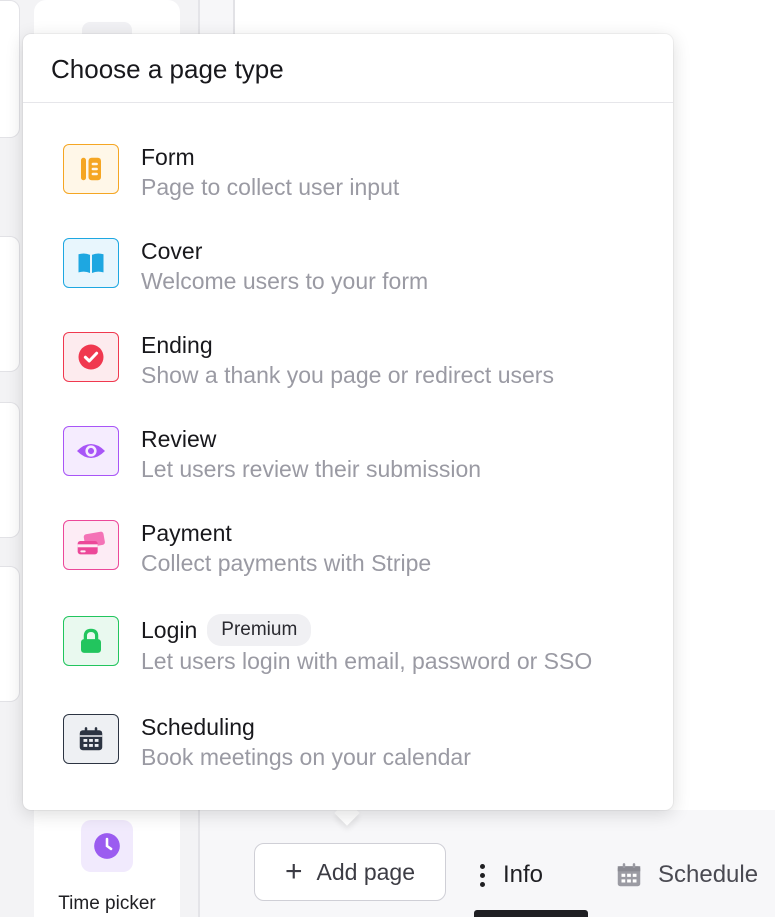 This screenshot has height=917, width=775. What do you see at coordinates (366, 630) in the screenshot?
I see `option-title-row: Login Premium` at bounding box center [366, 630].